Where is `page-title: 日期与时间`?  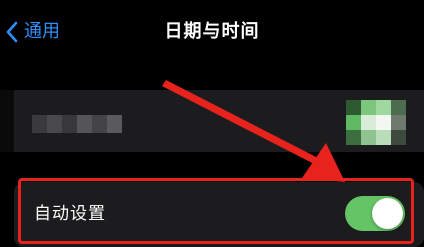 page-title: 日期与时间 is located at coordinates (212, 31).